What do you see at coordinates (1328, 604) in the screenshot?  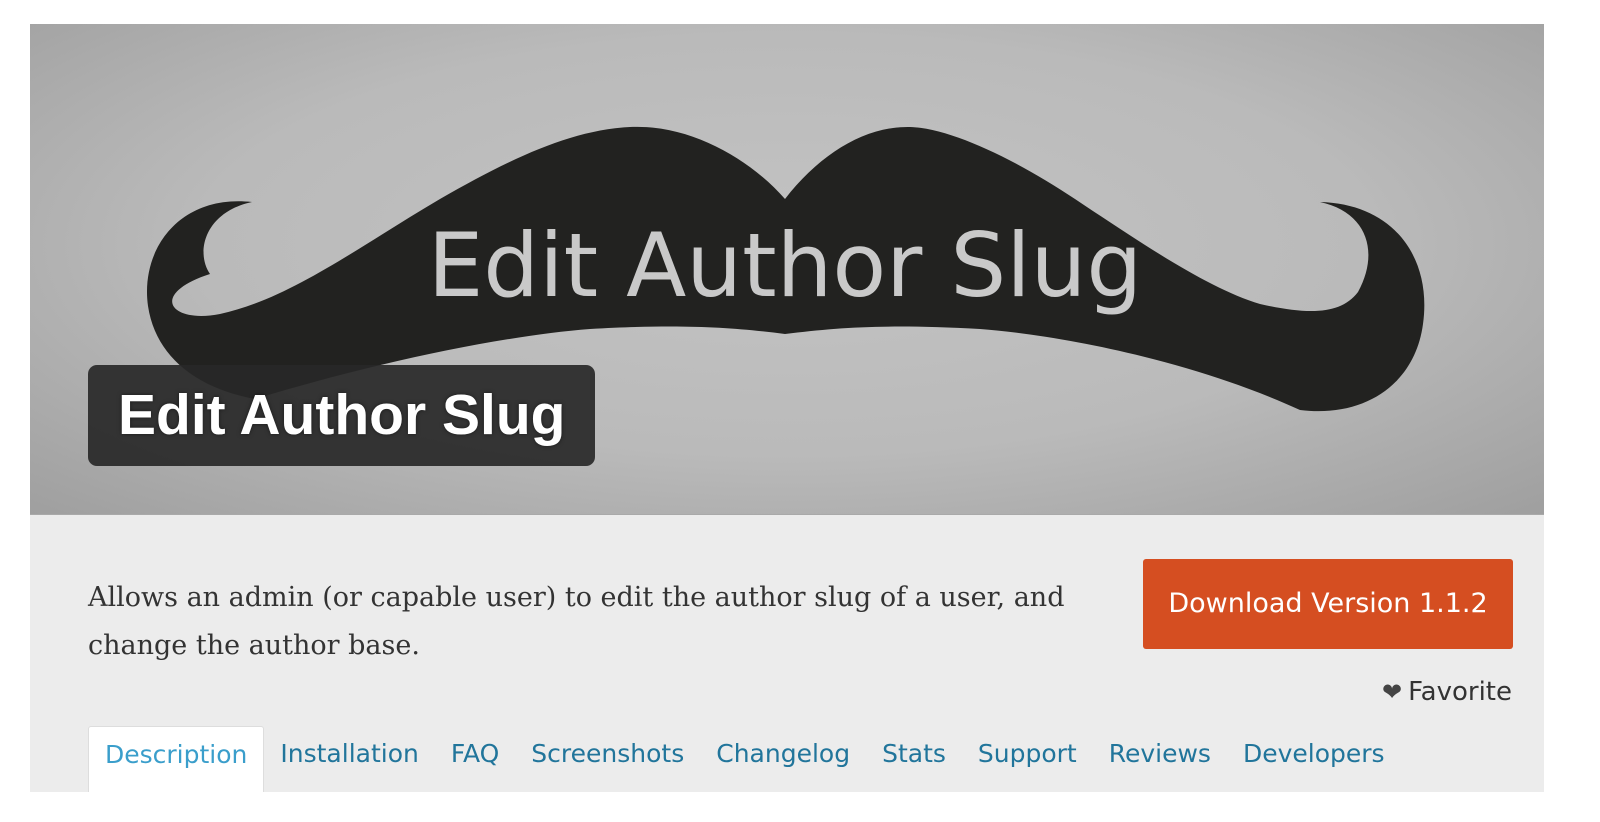 I see `download-button: Download Version 1.1.2` at bounding box center [1328, 604].